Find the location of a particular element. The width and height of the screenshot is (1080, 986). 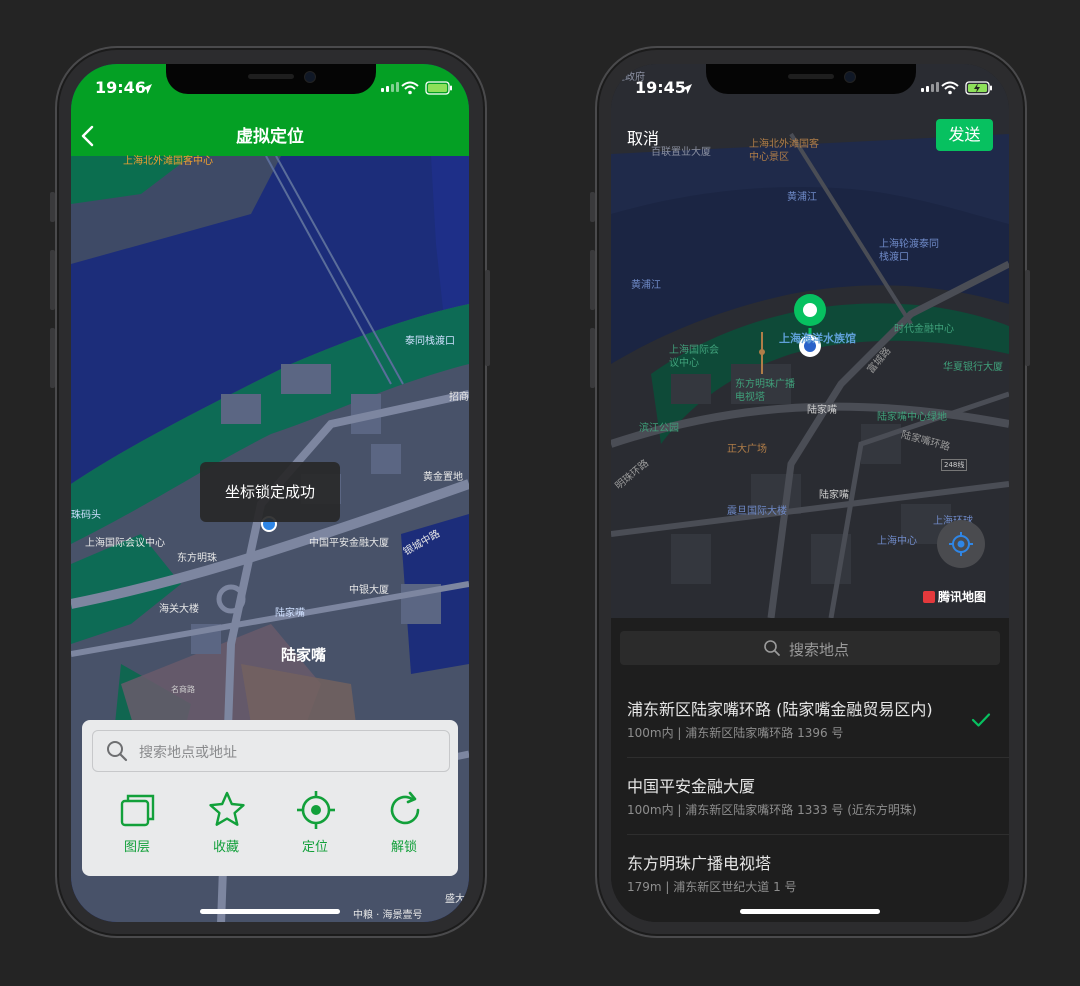

place-title: 浦东新区陆家嘴环路 (陆家嘴金融贸易区内) is located at coordinates (780, 709).